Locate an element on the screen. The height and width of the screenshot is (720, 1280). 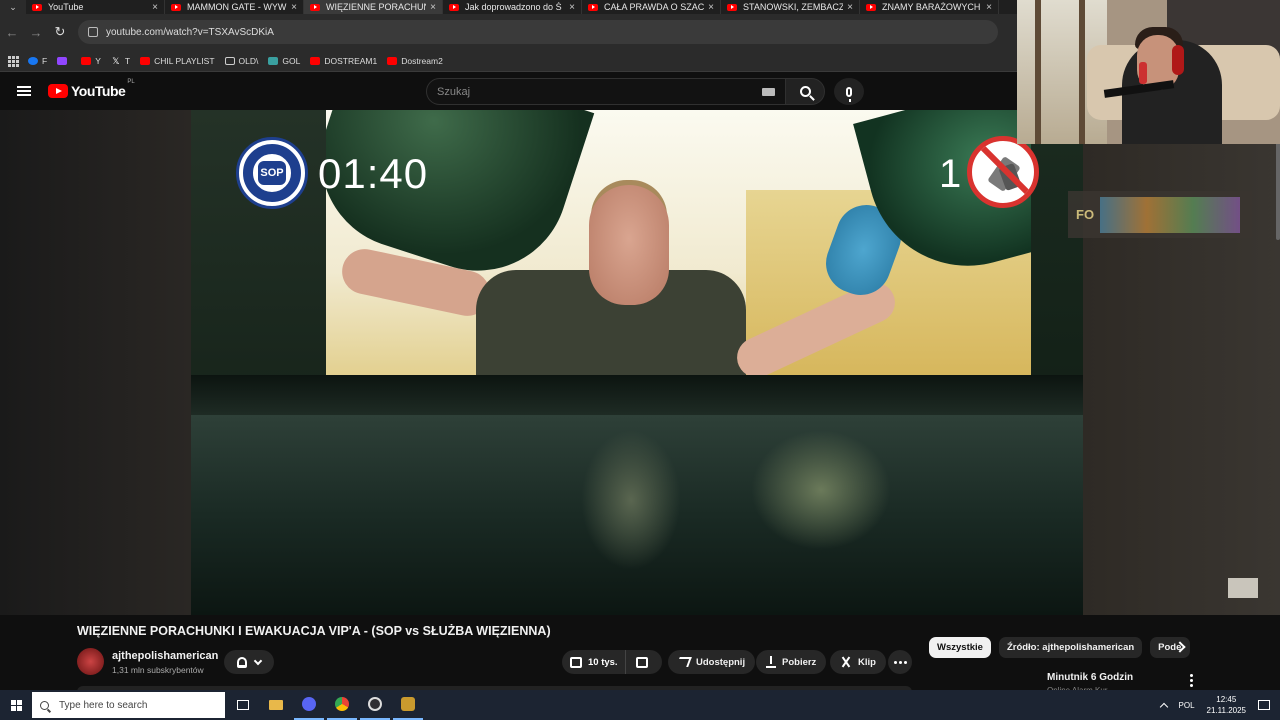
discord-button is located at coordinates (309, 705).